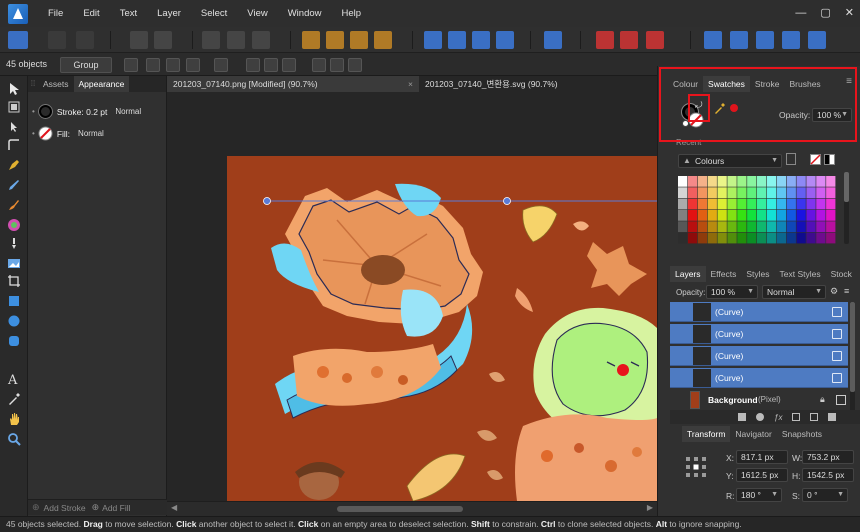 The width and height of the screenshot is (860, 532). Describe the element at coordinates (800, 274) in the screenshot. I see `tab-text-styles: Text Styles` at that location.